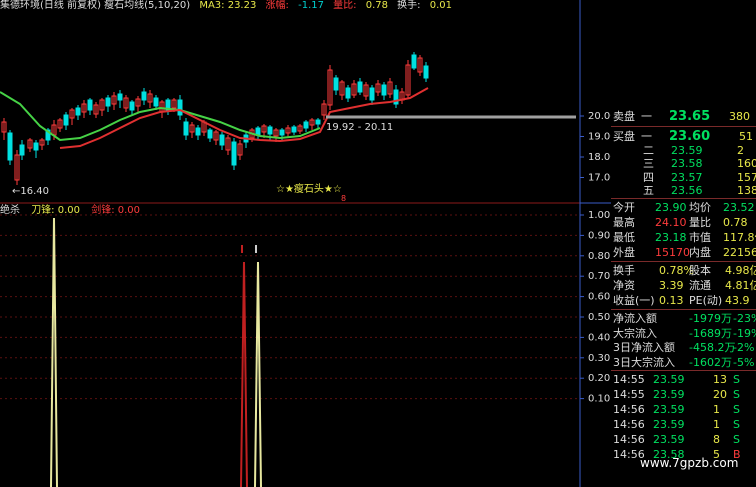  I want to click on indicator-tick: 0.50, so click(599, 317).